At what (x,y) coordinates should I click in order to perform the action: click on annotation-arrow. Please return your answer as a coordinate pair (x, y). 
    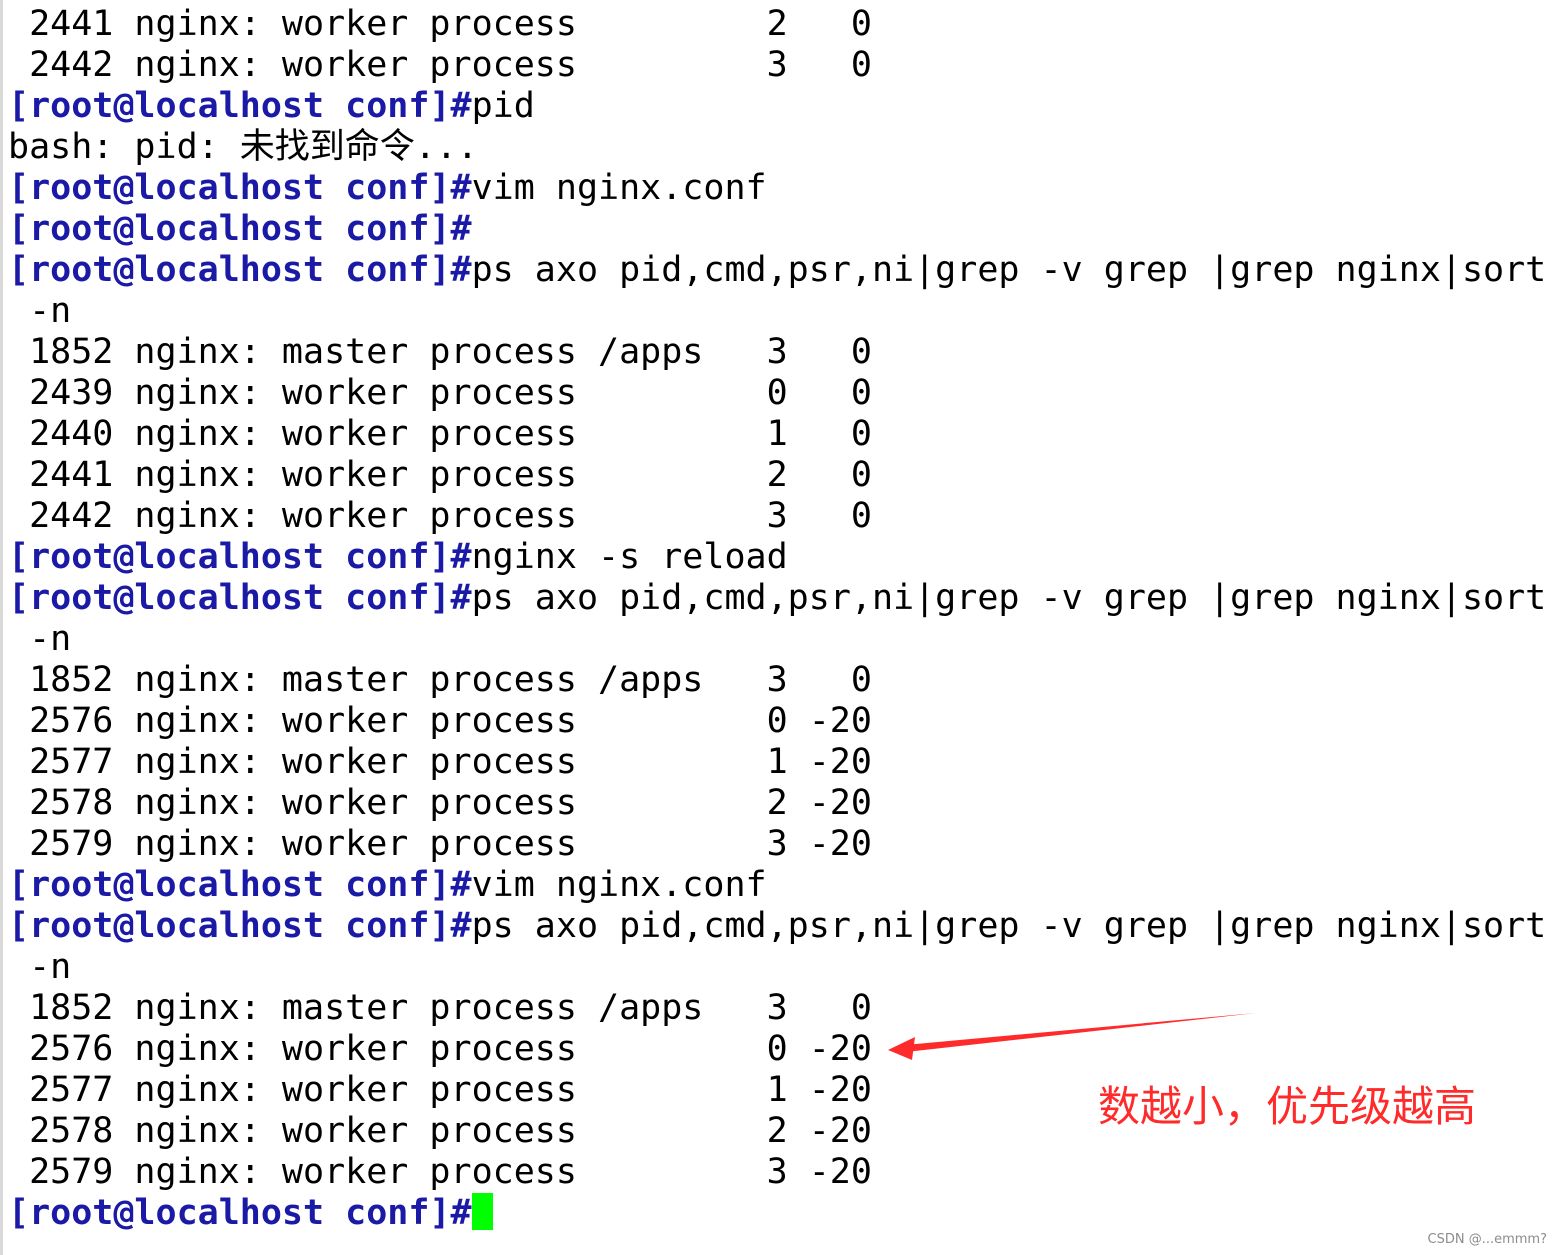
    Looking at the image, I should click on (1072, 1036).